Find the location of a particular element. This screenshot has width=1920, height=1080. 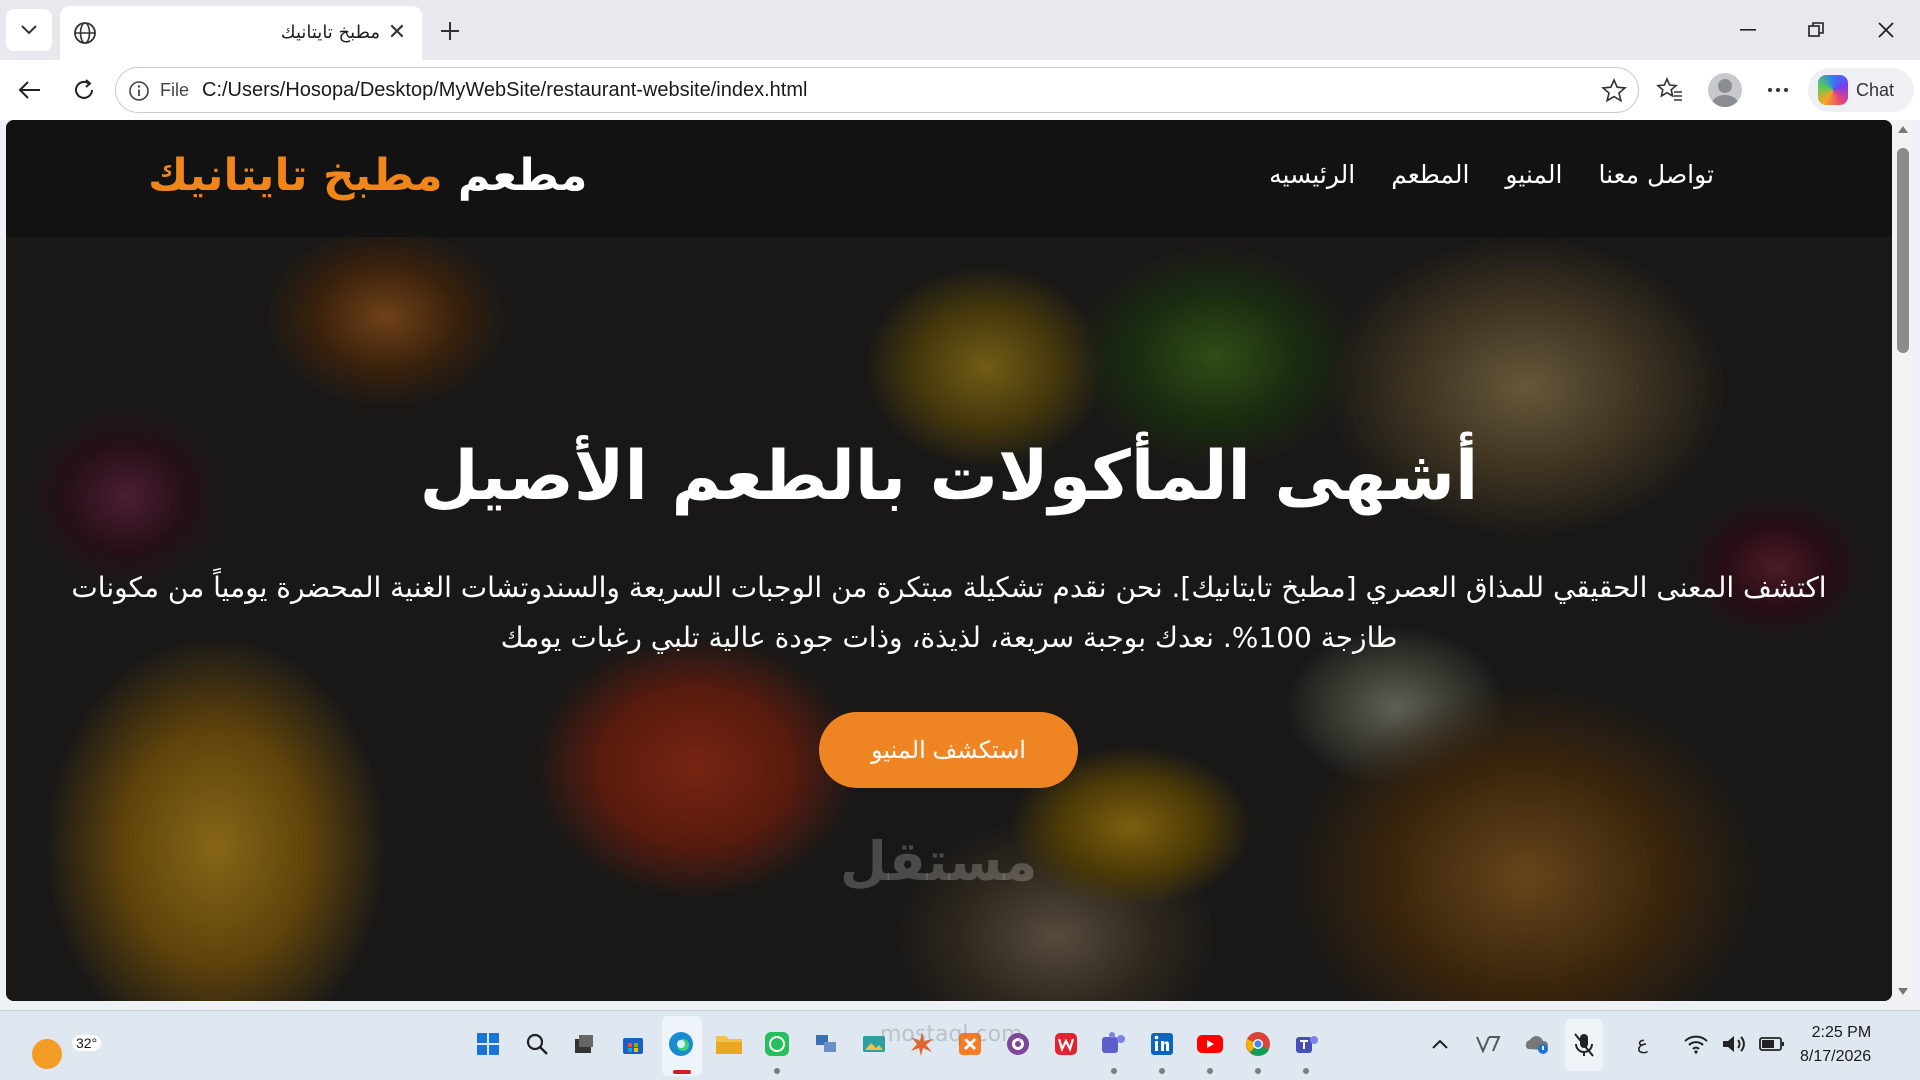

plus-icon is located at coordinates (450, 31).